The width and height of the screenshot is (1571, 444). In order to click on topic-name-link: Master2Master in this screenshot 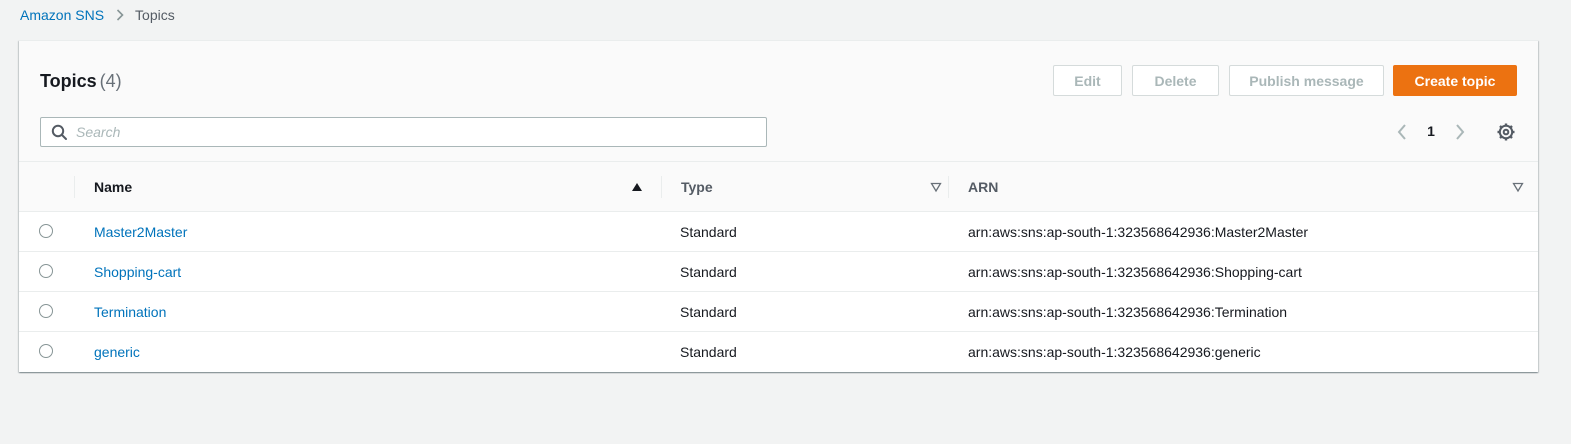, I will do `click(140, 232)`.